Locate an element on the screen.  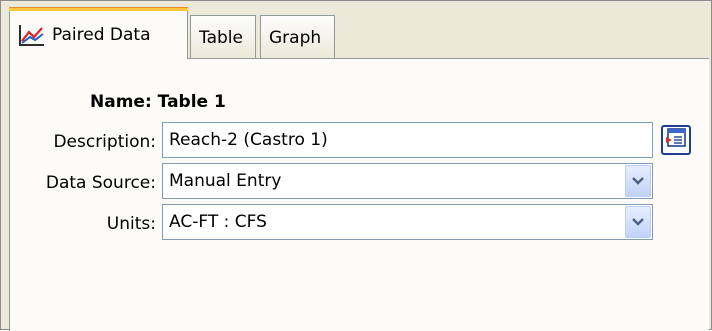
name-line: Name: Table 1 is located at coordinates (158, 102).